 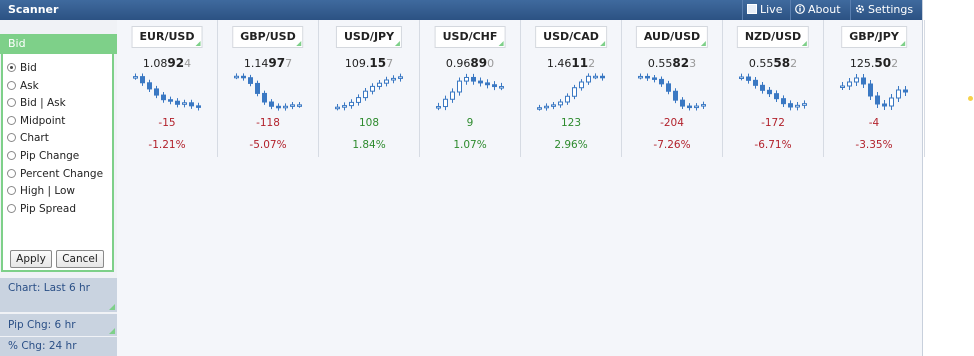 What do you see at coordinates (860, 7) in the screenshot?
I see `gear-icon` at bounding box center [860, 7].